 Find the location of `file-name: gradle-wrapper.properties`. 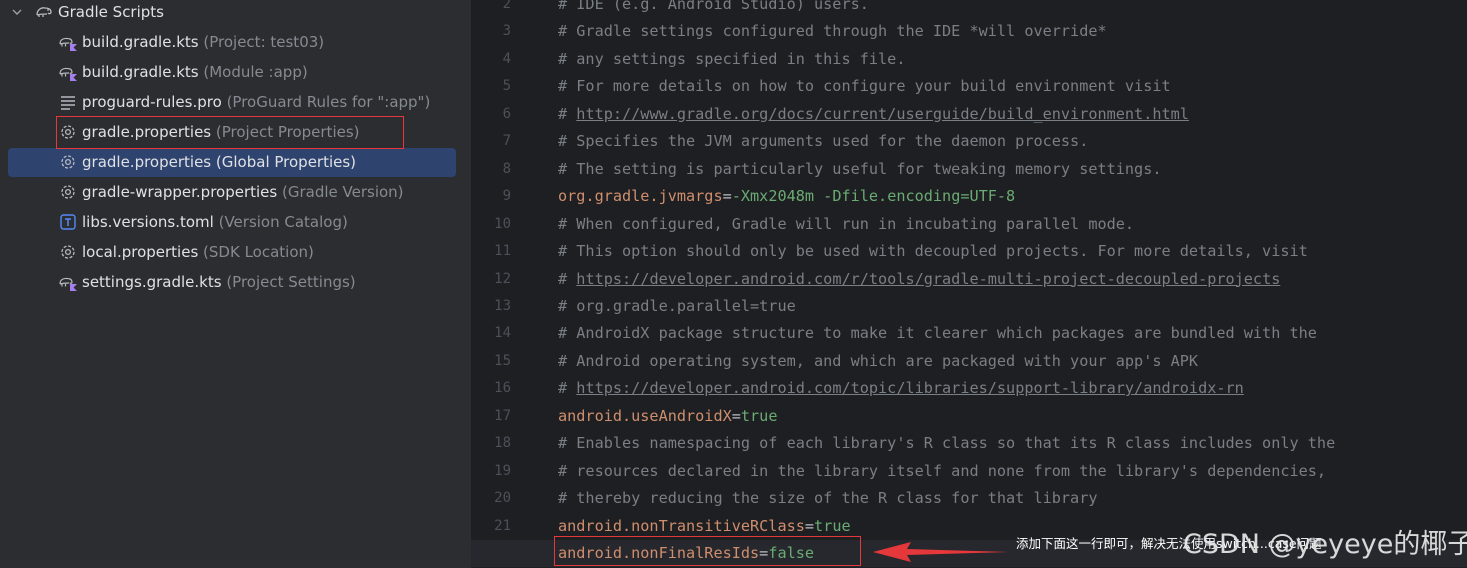

file-name: gradle-wrapper.properties is located at coordinates (180, 192).